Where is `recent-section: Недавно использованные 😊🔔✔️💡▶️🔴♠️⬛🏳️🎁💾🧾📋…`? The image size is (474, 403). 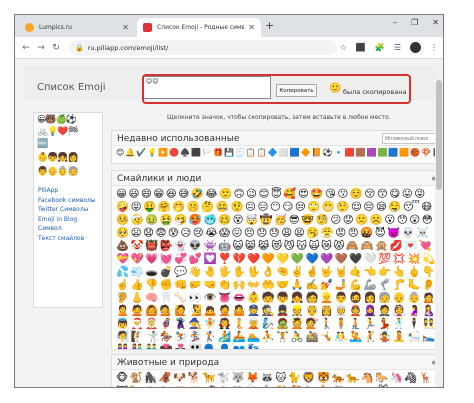
recent-section: Недавно использованные 😊🔔✔️💡▶️🔴♠️⬛🏳️🎁💾🧾📋… is located at coordinates (277, 147).